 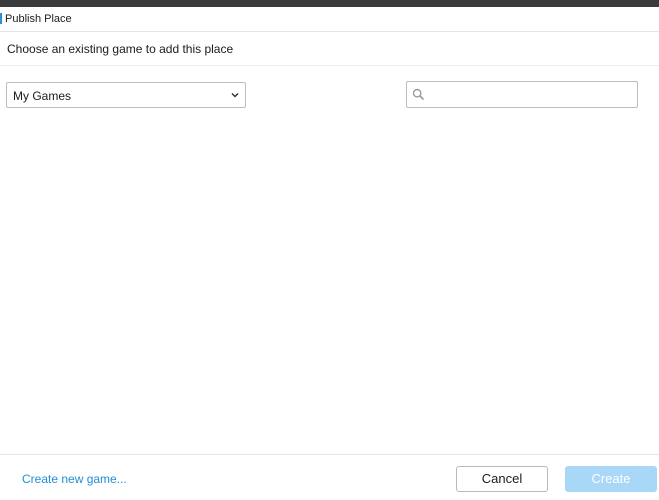 I want to click on window-title: Publish Place, so click(x=38, y=19).